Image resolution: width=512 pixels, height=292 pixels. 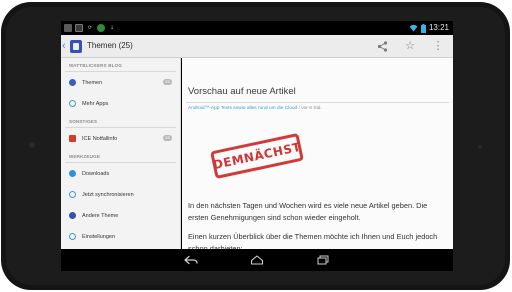 I want to click on nav-item-andere-theme: Andere Theme, so click(x=120, y=215).